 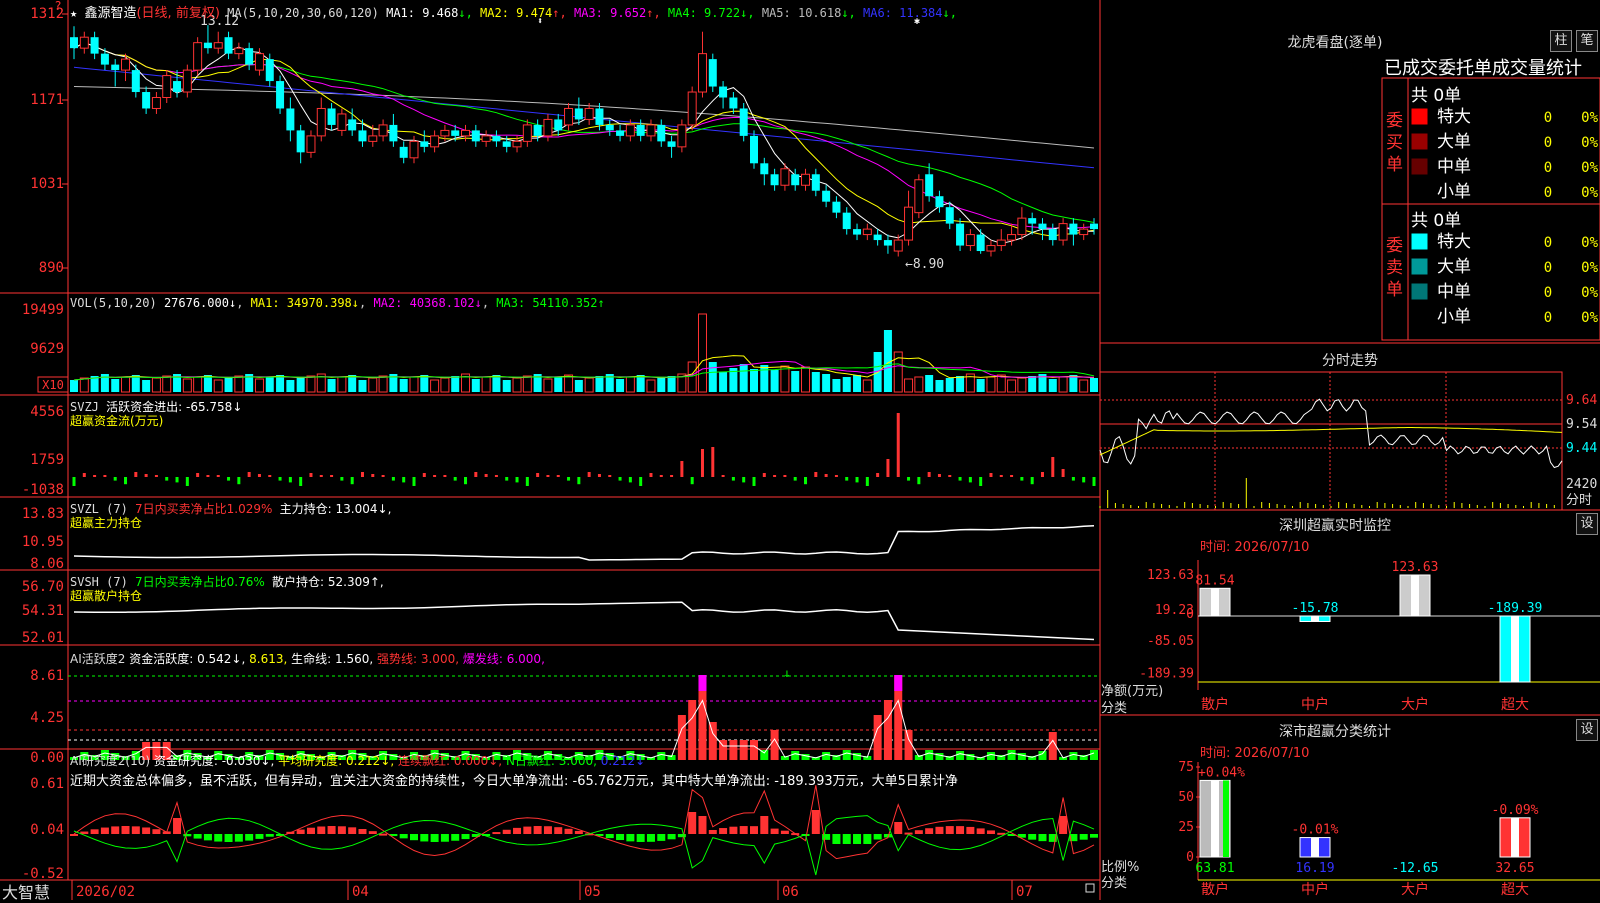 I want to click on intraday-price-line, so click(x=1331, y=433).